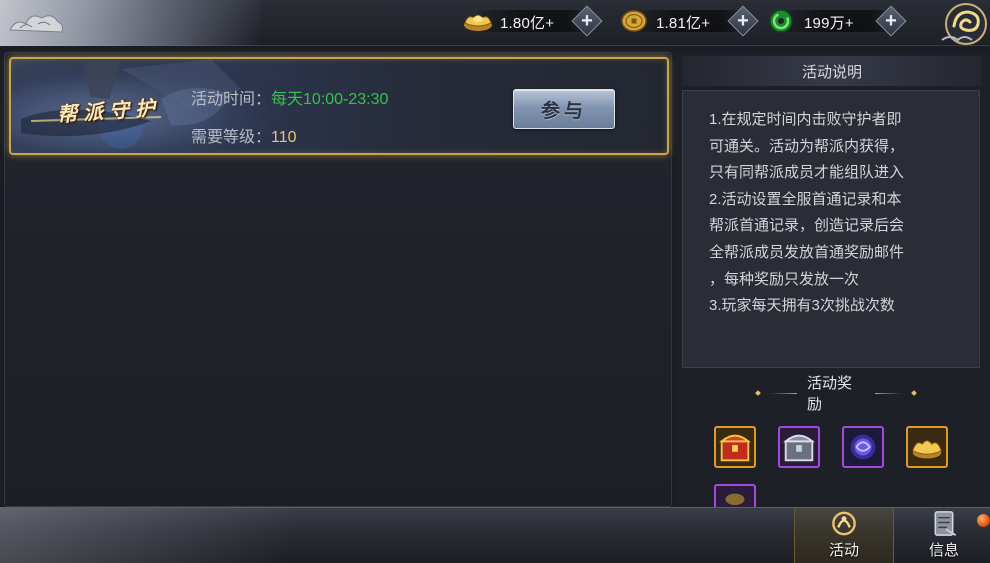 The image size is (990, 563). I want to click on currency-value: 1.80亿+, so click(527, 23).